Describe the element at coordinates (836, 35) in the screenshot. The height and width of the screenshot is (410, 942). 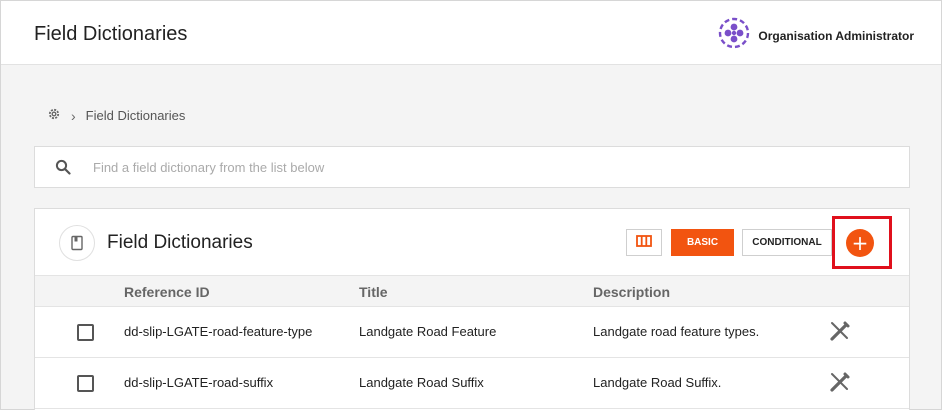
I see `user-name: Organisation Administrator` at that location.